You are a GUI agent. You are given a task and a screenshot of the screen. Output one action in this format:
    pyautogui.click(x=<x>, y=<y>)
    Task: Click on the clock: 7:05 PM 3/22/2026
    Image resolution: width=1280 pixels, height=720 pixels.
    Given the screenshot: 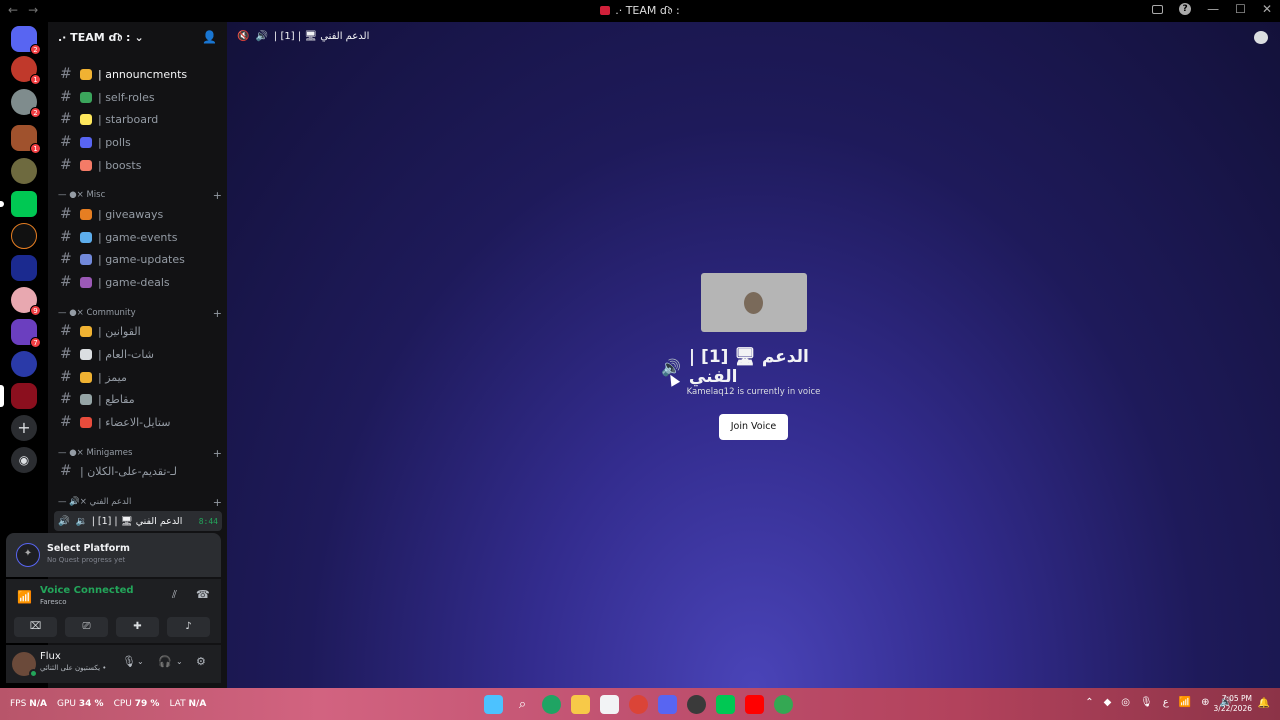 What is the action you would take?
    pyautogui.click(x=1233, y=704)
    